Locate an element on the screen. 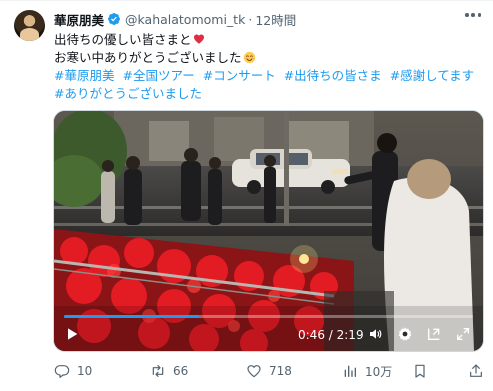 This screenshot has height=391, width=493. like-button: 718 is located at coordinates (269, 371).